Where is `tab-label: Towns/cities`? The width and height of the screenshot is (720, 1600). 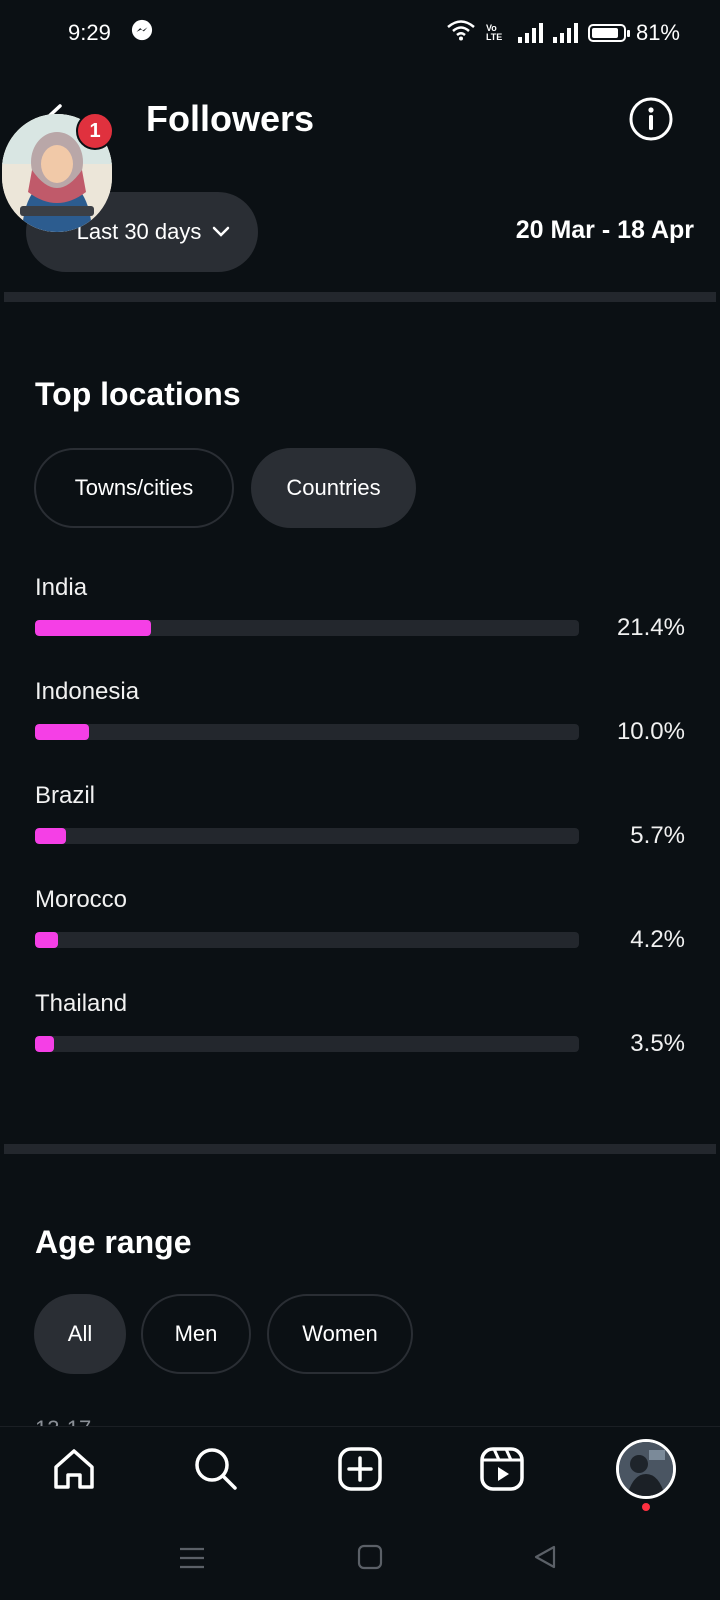
tab-label: Towns/cities is located at coordinates (134, 487).